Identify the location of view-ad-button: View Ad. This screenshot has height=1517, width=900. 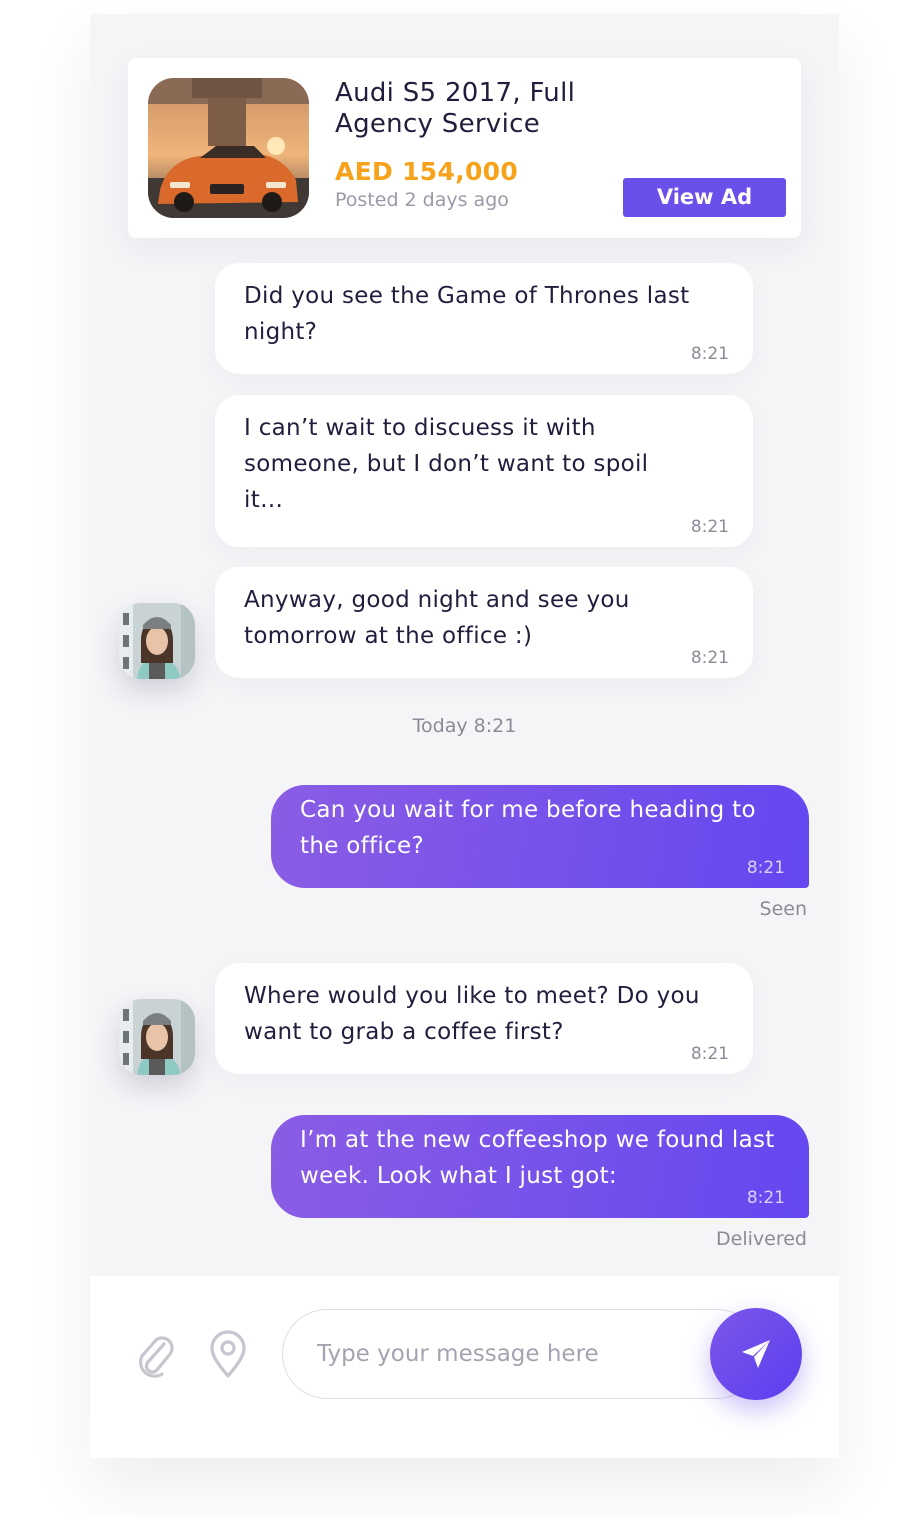
(704, 197).